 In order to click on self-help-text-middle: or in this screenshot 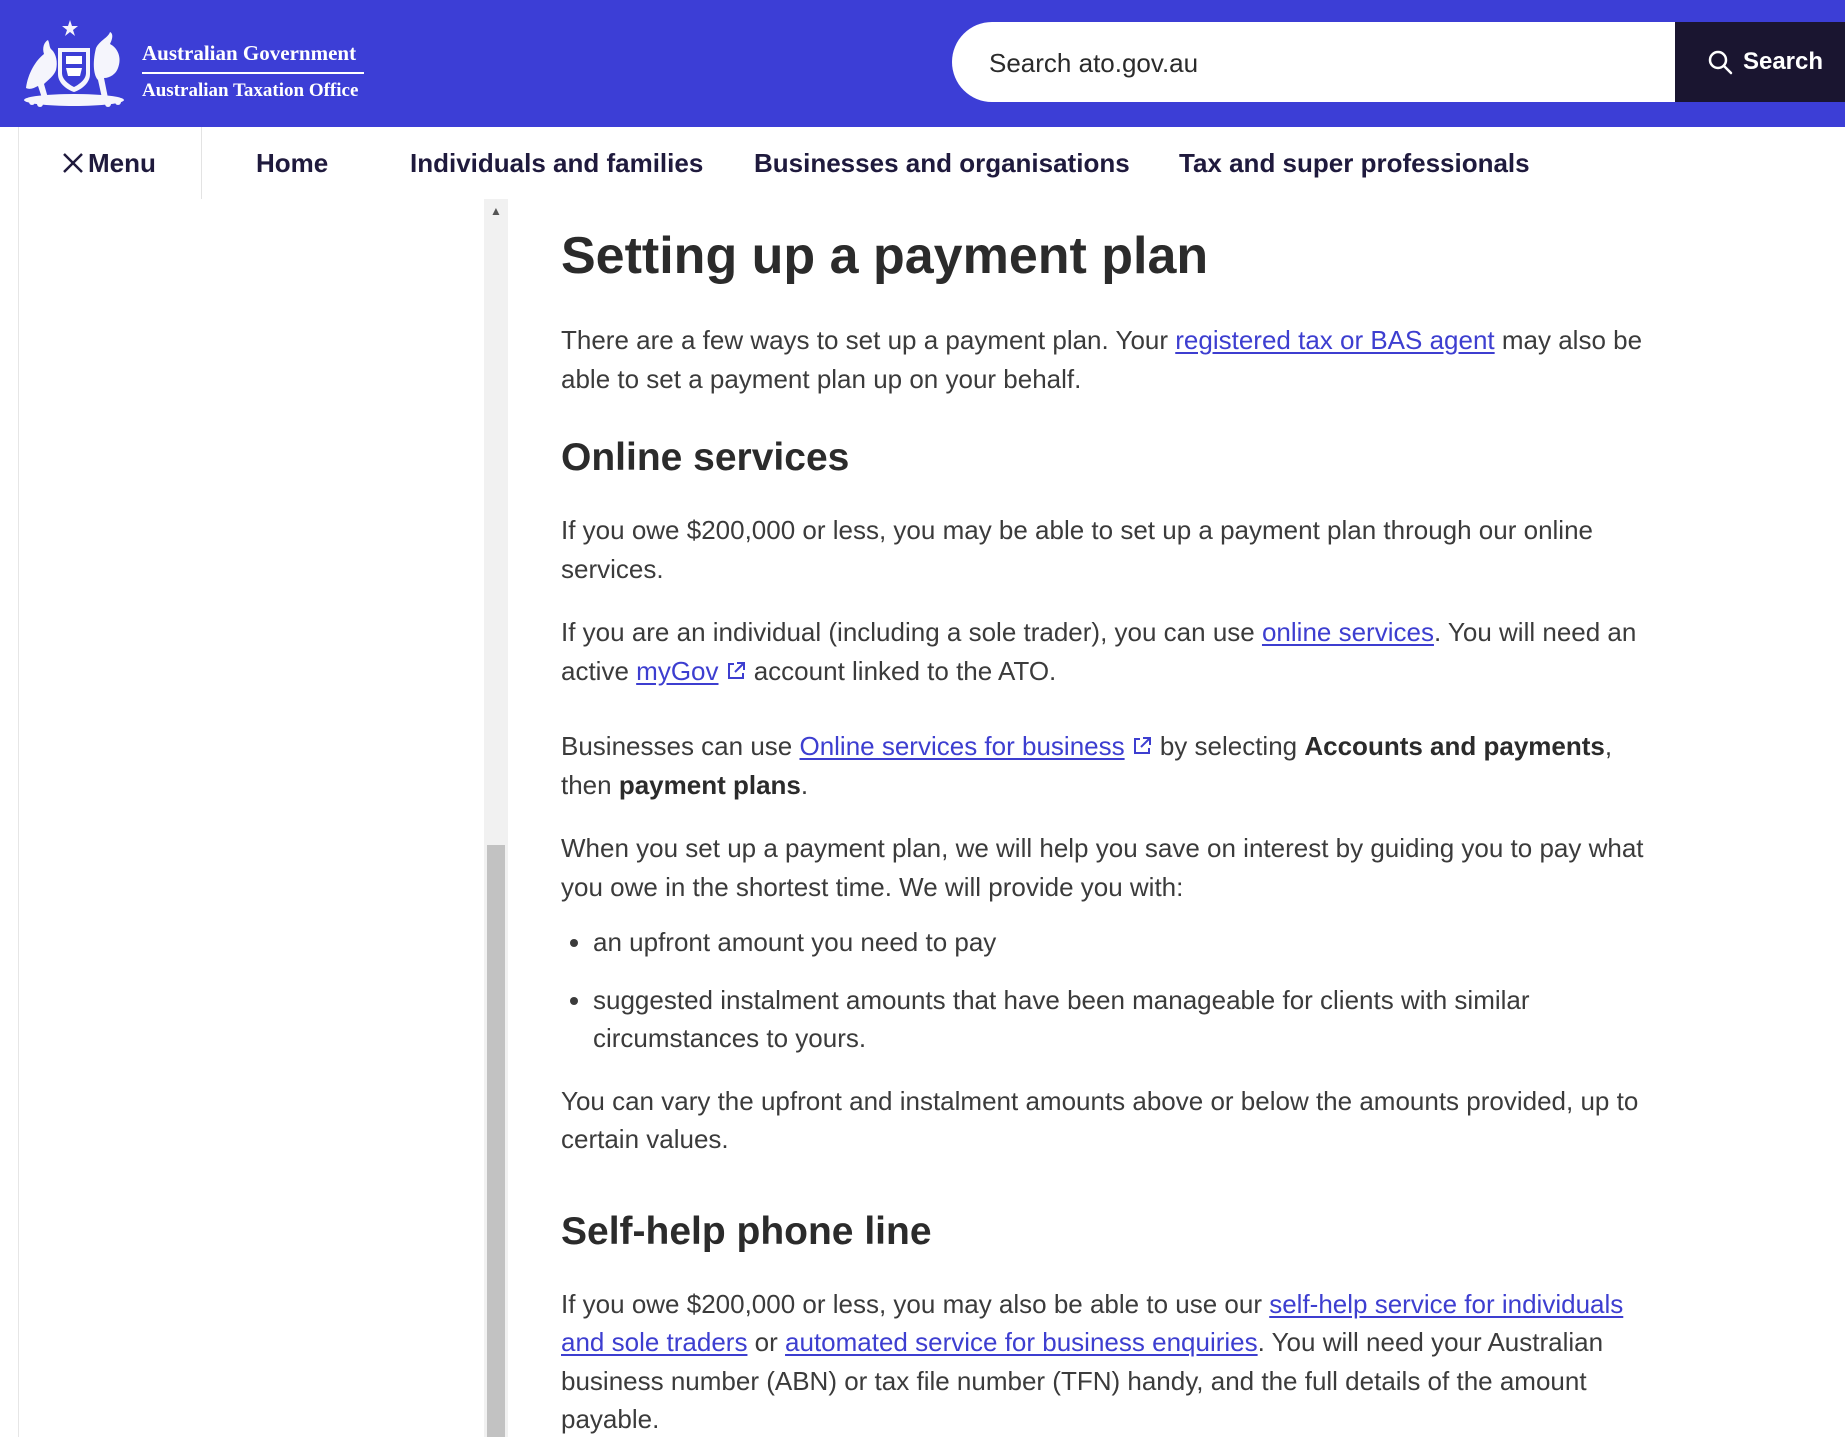, I will do `click(766, 1342)`.